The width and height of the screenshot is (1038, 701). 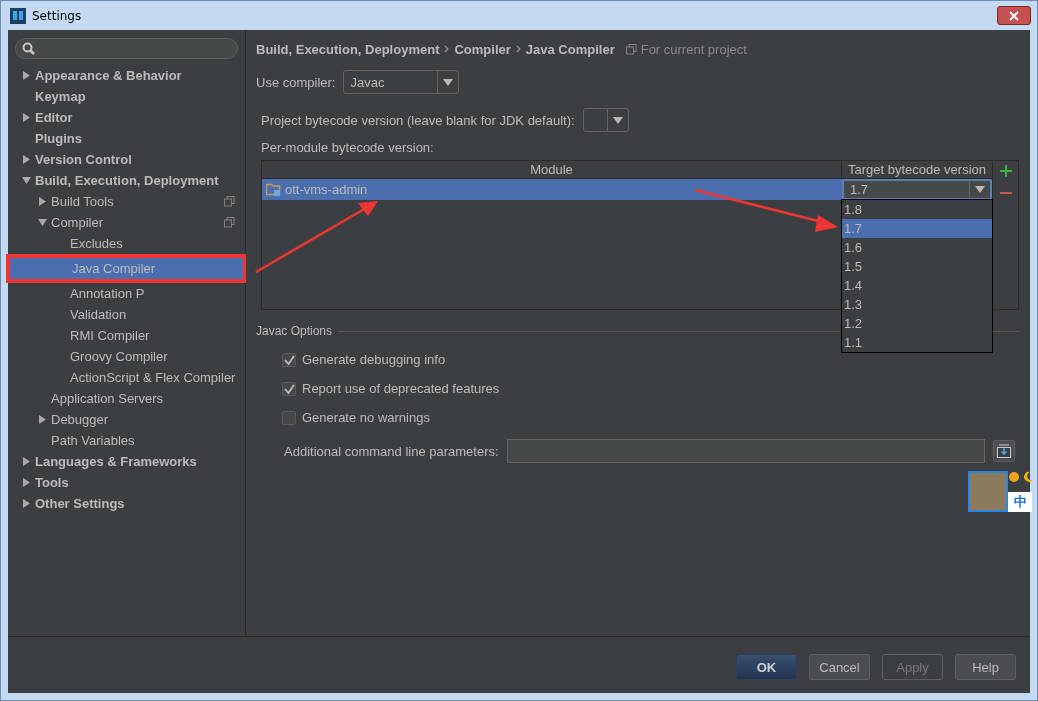 What do you see at coordinates (348, 49) in the screenshot?
I see `breadcrumb-item: Build, Execution, Deployment` at bounding box center [348, 49].